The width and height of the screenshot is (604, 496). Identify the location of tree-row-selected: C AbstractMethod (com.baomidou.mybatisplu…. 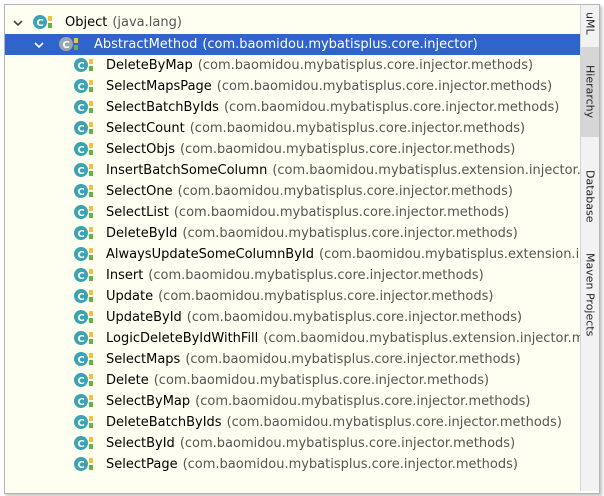
(292, 44).